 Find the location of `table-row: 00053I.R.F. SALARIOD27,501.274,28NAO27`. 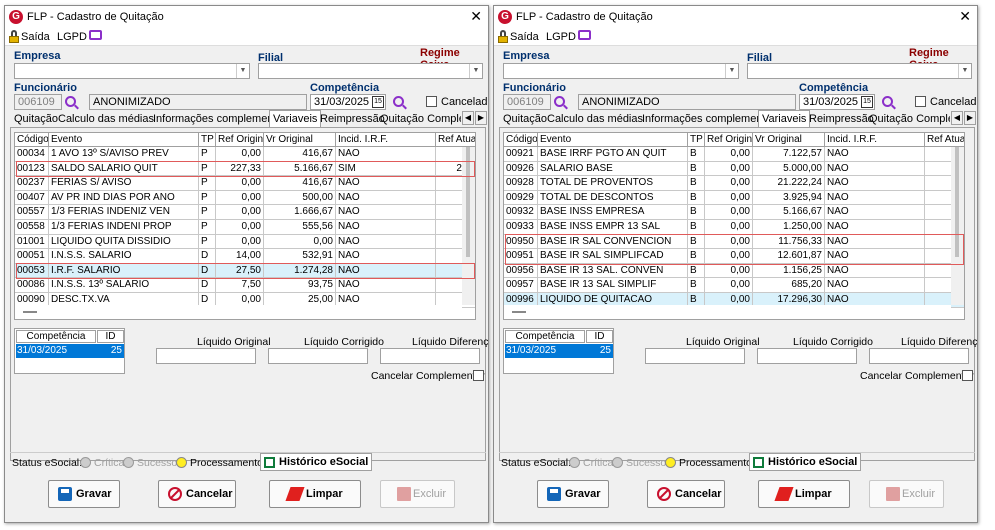

table-row: 00053I.R.F. SALARIOD27,501.274,28NAO27 is located at coordinates (245, 271).